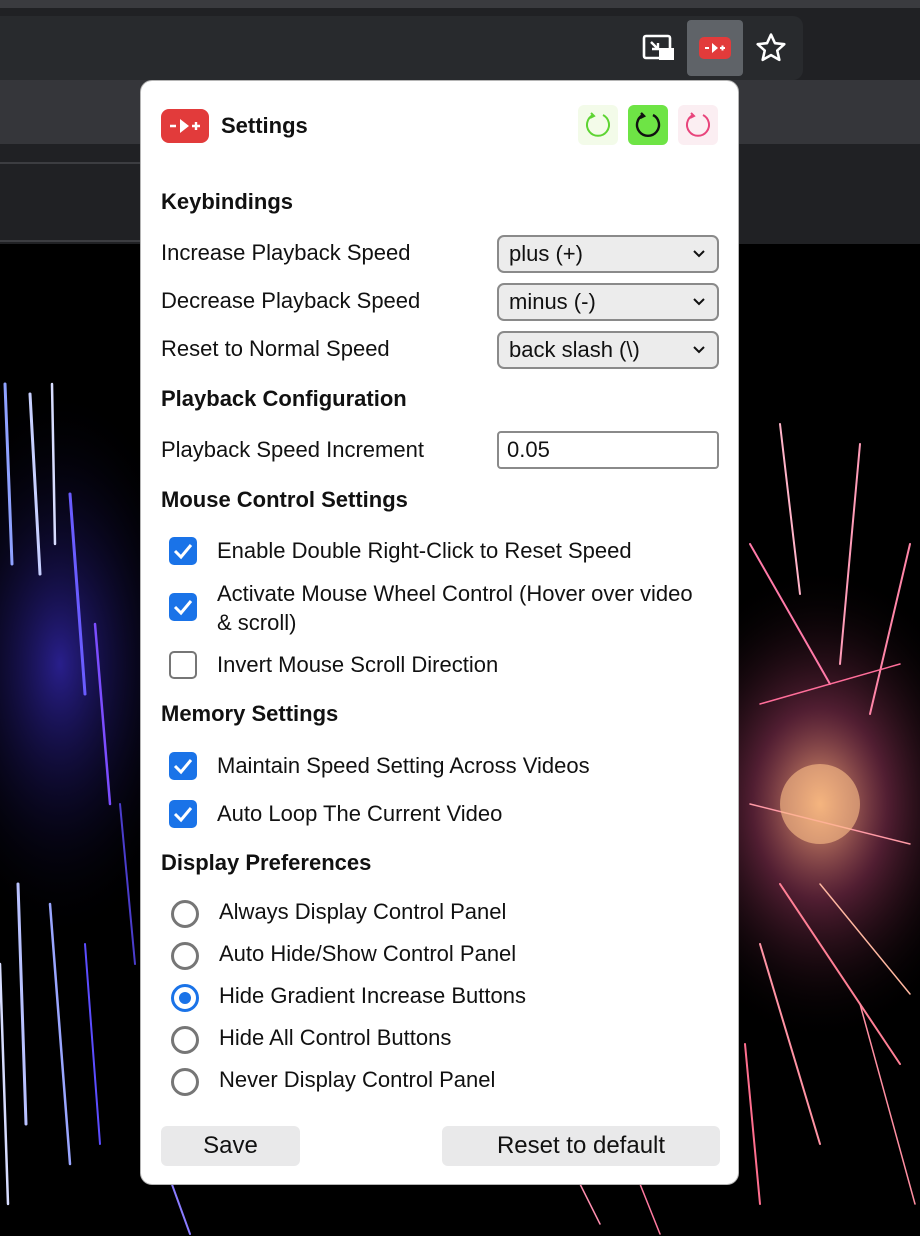  Describe the element at coordinates (185, 914) in the screenshot. I see `radio-always-display` at that location.